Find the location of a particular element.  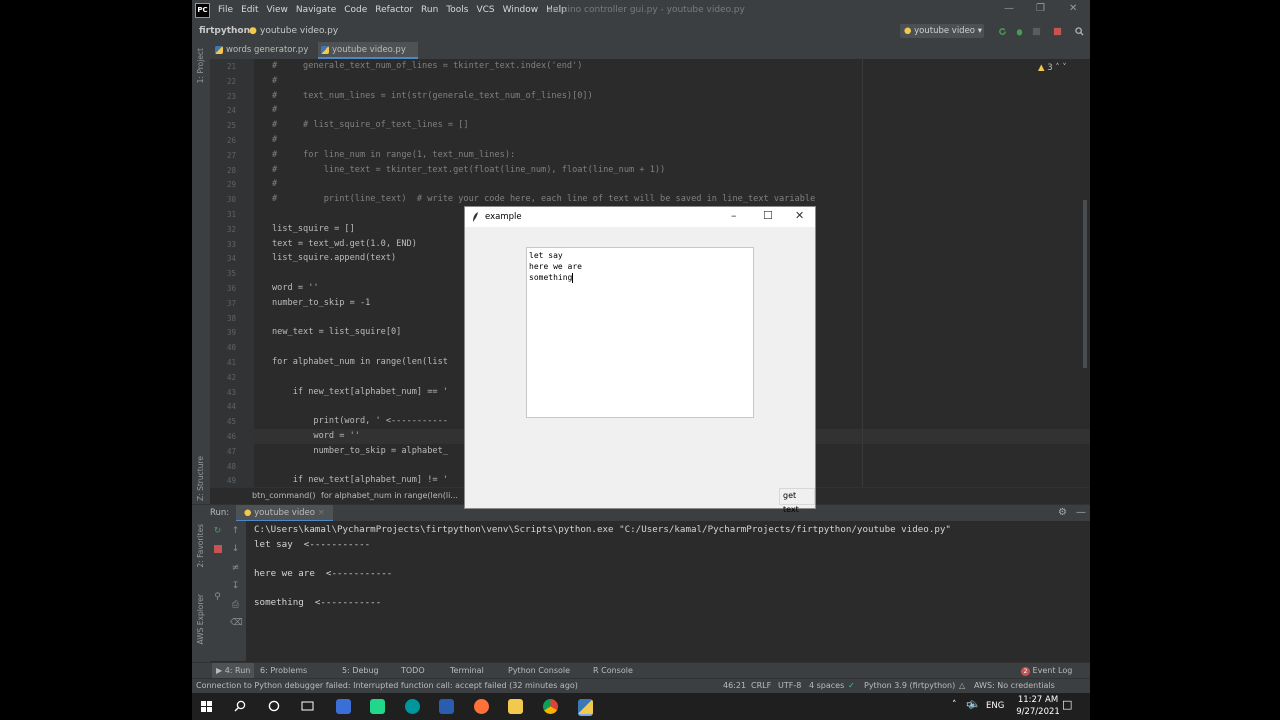

trash-icon: ⌫ is located at coordinates (236, 623).